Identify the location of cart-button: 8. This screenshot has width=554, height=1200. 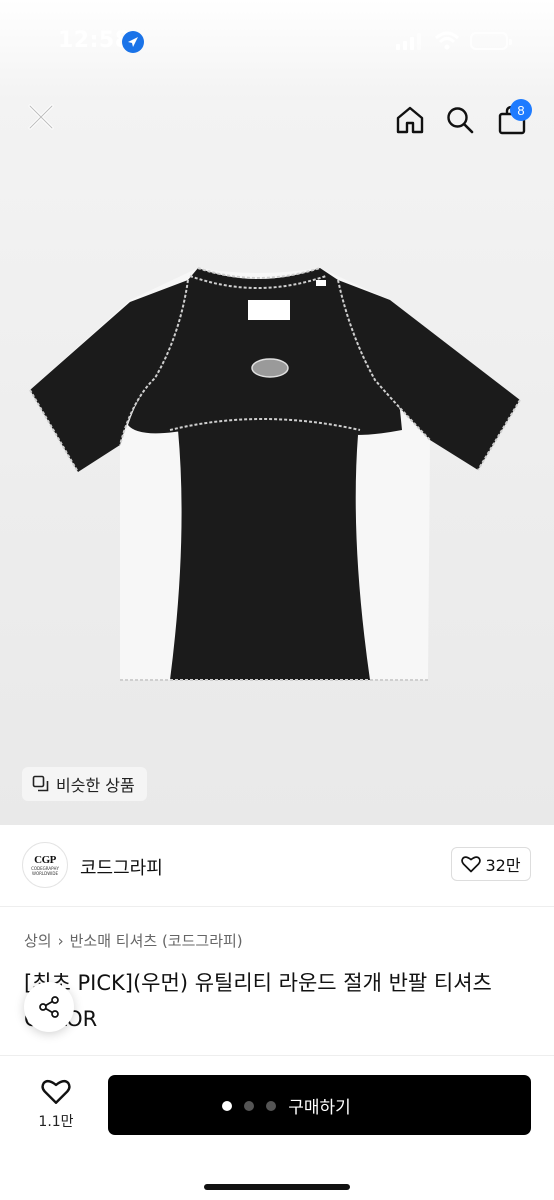
(512, 119).